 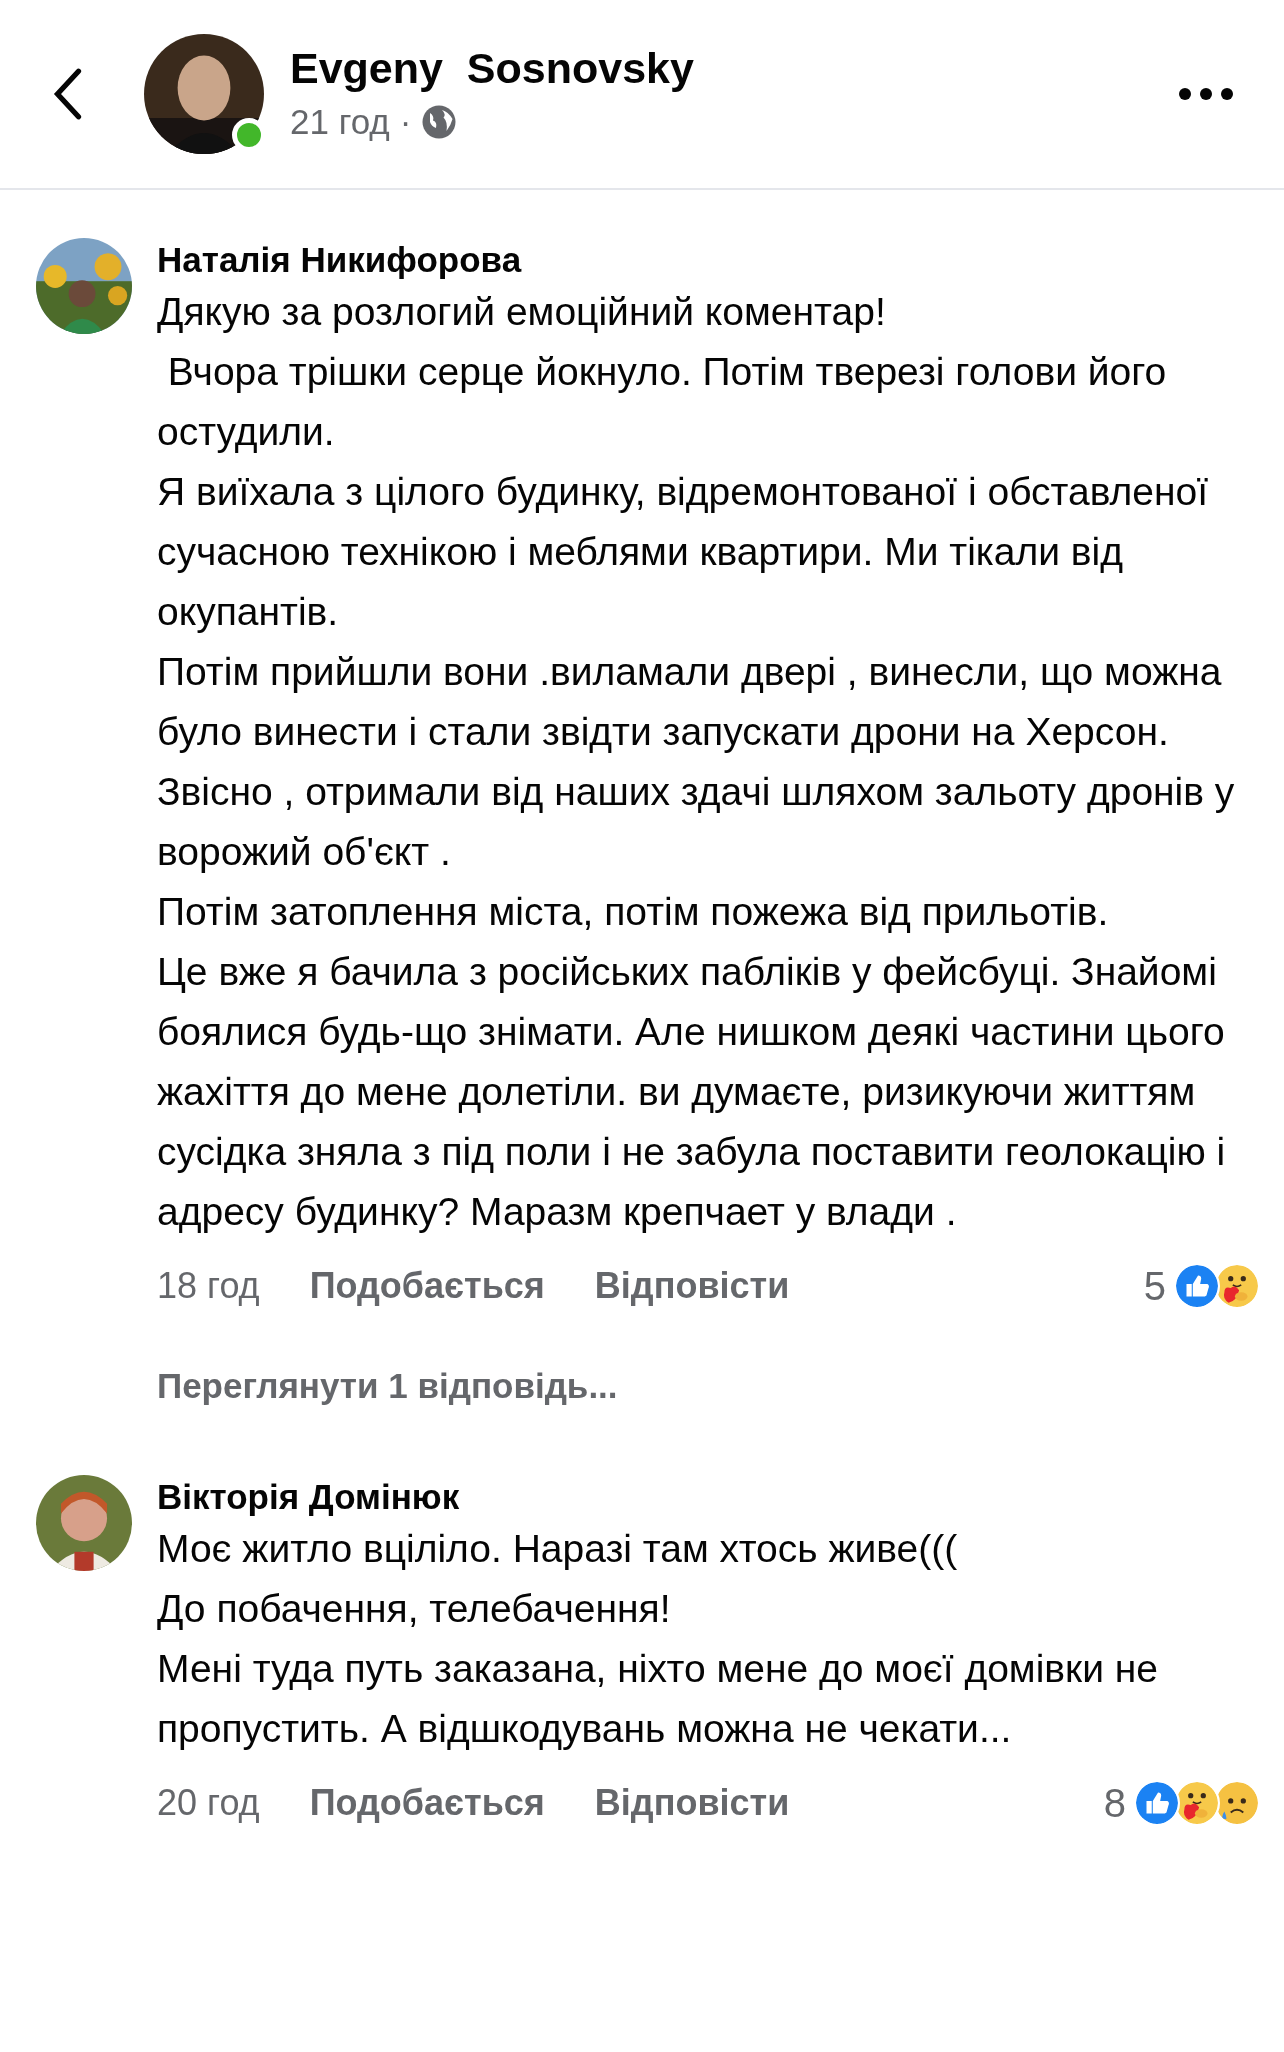 What do you see at coordinates (208, 1286) in the screenshot?
I see `comment-time: 18 год` at bounding box center [208, 1286].